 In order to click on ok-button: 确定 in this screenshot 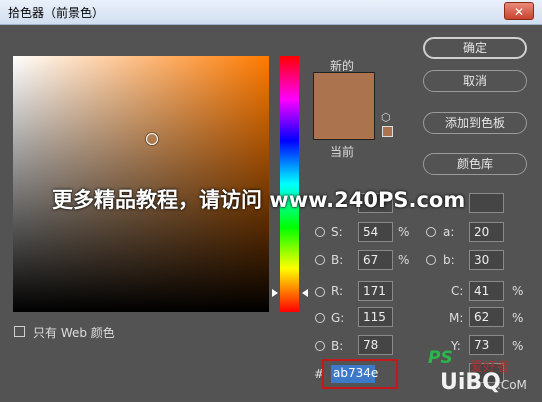, I will do `click(475, 48)`.